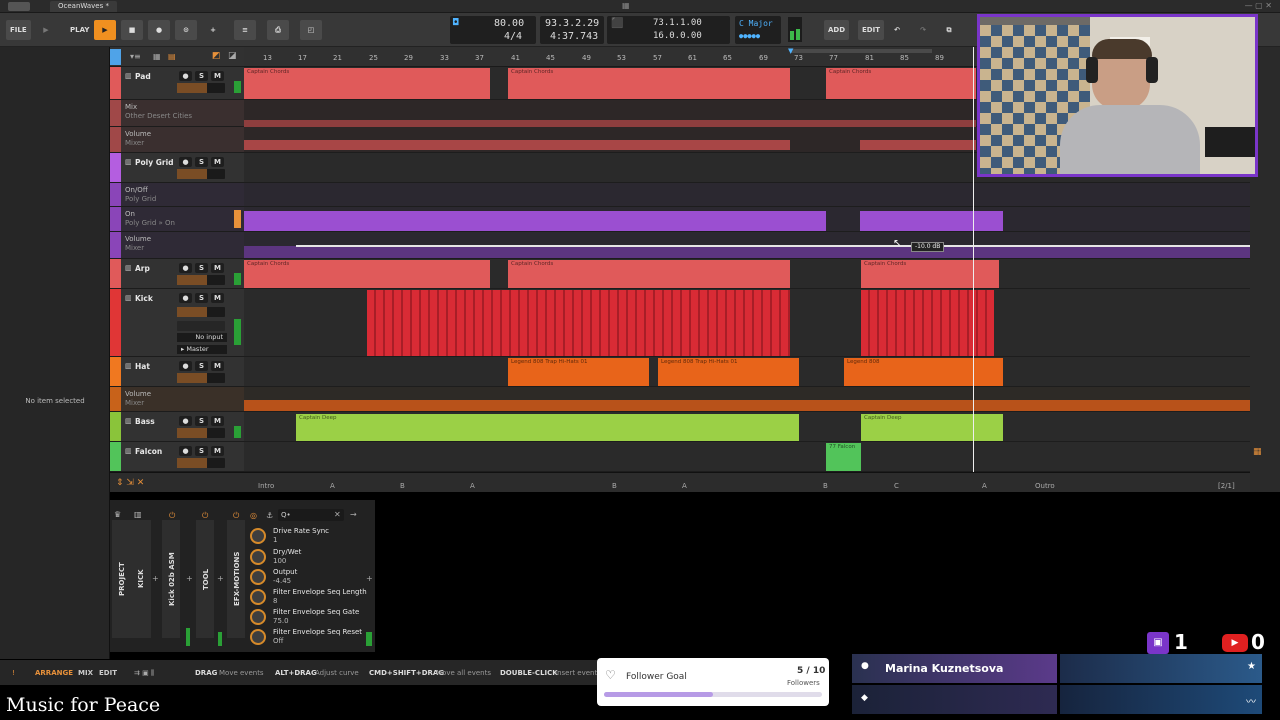 The image size is (1280, 720). What do you see at coordinates (142, 268) in the screenshot?
I see `track-name: Arp` at bounding box center [142, 268].